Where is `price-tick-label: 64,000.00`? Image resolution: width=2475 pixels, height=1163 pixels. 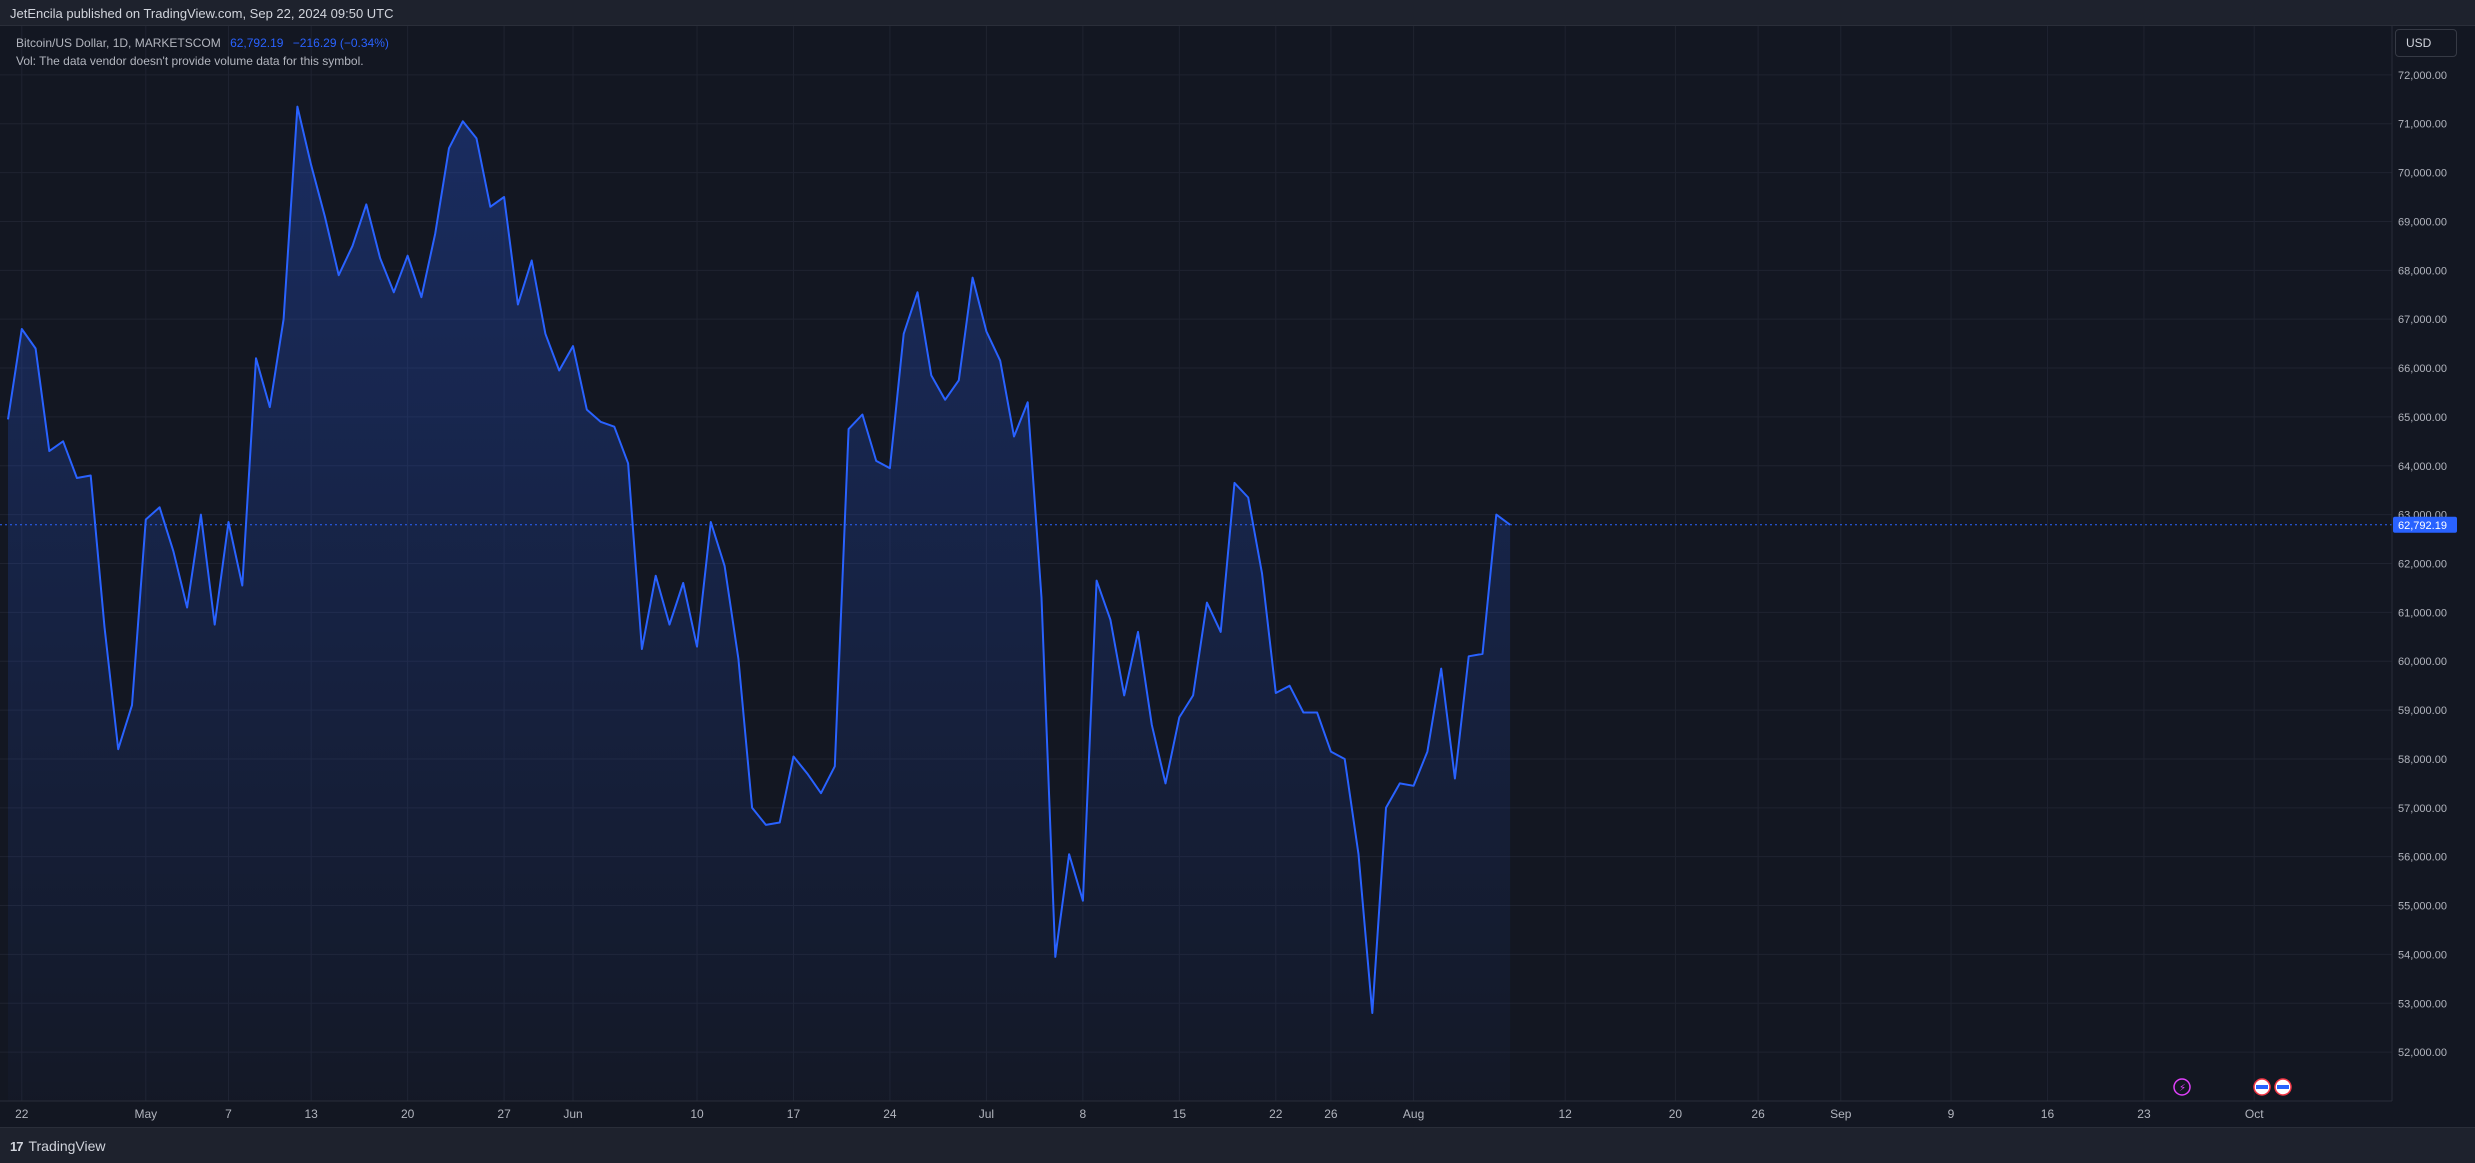
price-tick-label: 64,000.00 is located at coordinates (2422, 467).